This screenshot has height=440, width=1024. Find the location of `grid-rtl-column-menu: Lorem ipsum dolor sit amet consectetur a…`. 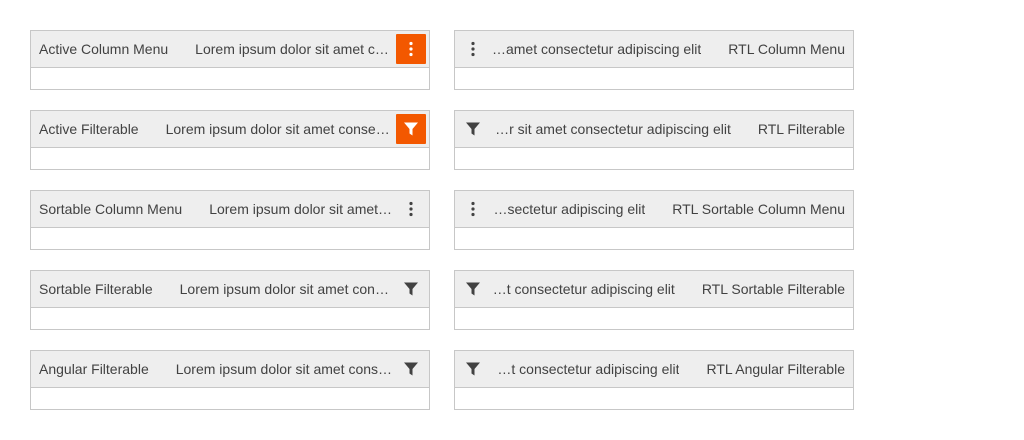

grid-rtl-column-menu: Lorem ipsum dolor sit amet consectetur a… is located at coordinates (654, 60).